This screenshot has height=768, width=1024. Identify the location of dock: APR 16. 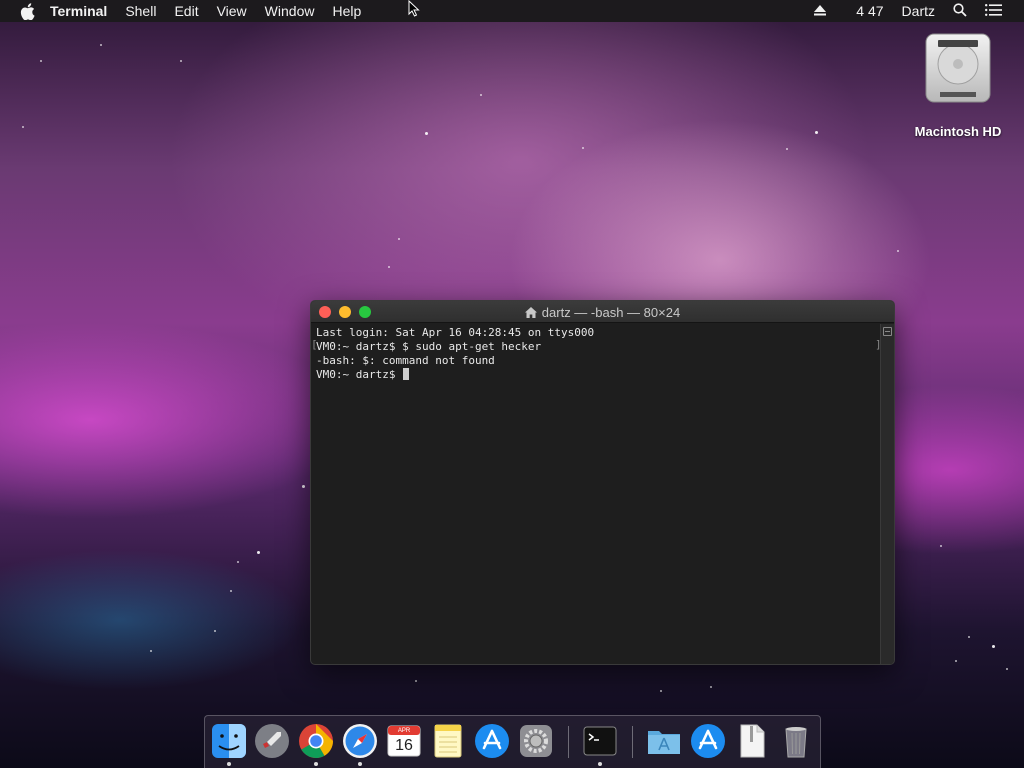
(512, 741).